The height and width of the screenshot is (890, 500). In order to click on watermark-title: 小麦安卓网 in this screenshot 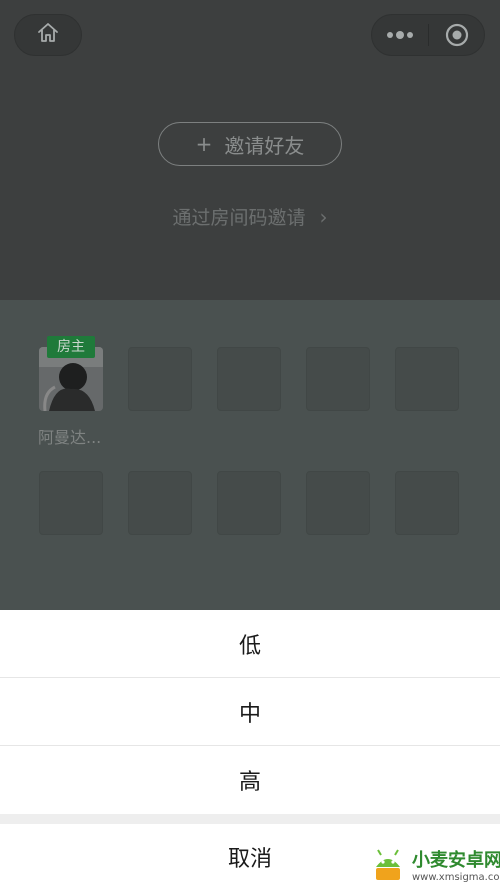, I will do `click(456, 860)`.